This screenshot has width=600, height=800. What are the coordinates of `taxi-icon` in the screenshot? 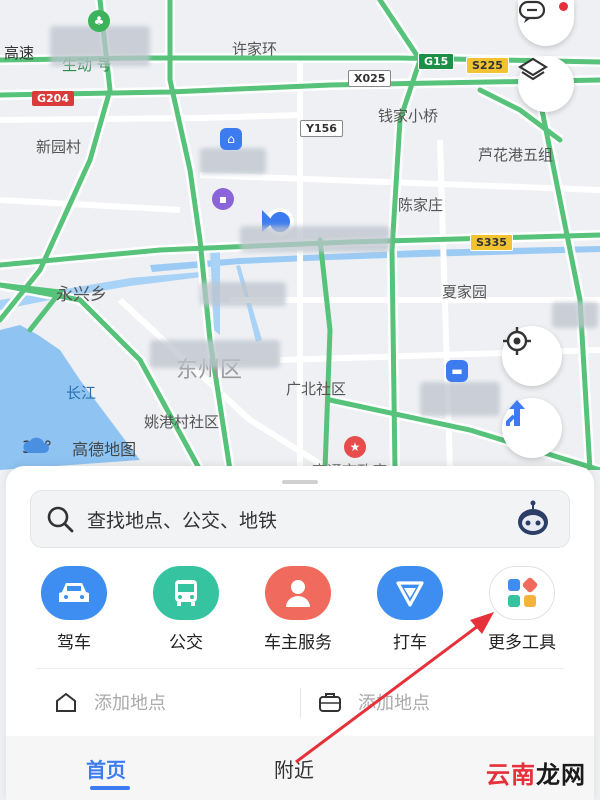 It's located at (410, 594).